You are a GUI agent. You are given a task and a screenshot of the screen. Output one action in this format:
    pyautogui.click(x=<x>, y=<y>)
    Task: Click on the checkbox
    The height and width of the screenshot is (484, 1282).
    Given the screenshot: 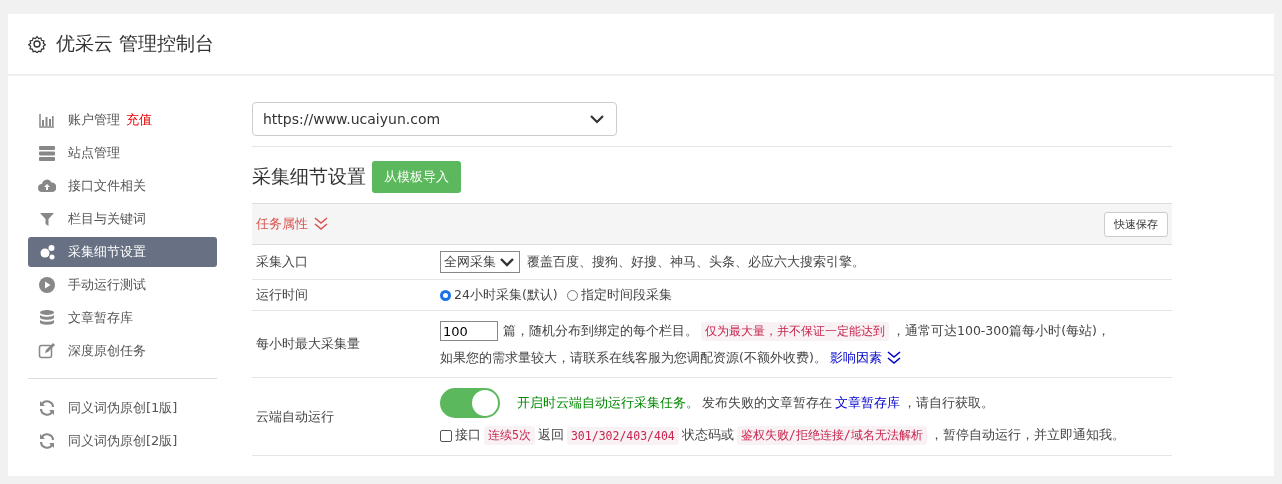 What is the action you would take?
    pyautogui.click(x=446, y=435)
    